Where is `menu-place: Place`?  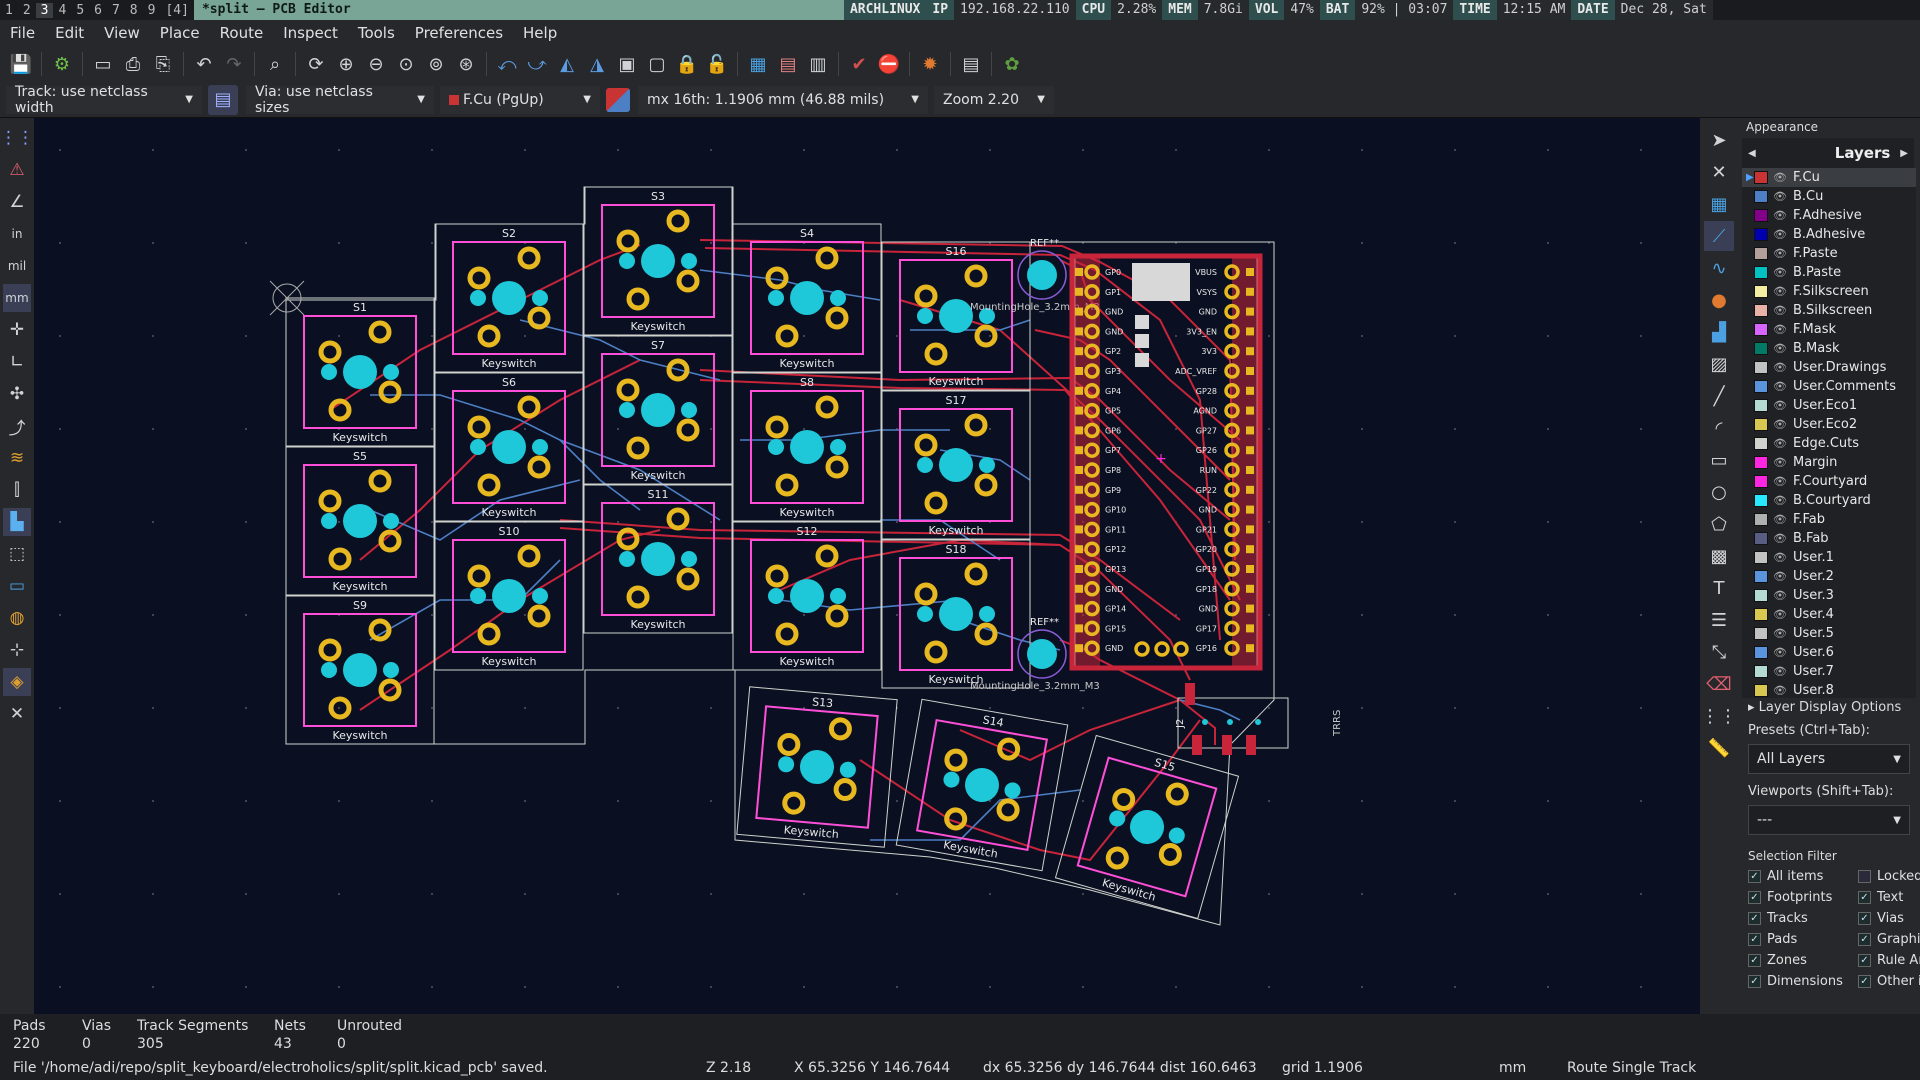
menu-place: Place is located at coordinates (180, 33).